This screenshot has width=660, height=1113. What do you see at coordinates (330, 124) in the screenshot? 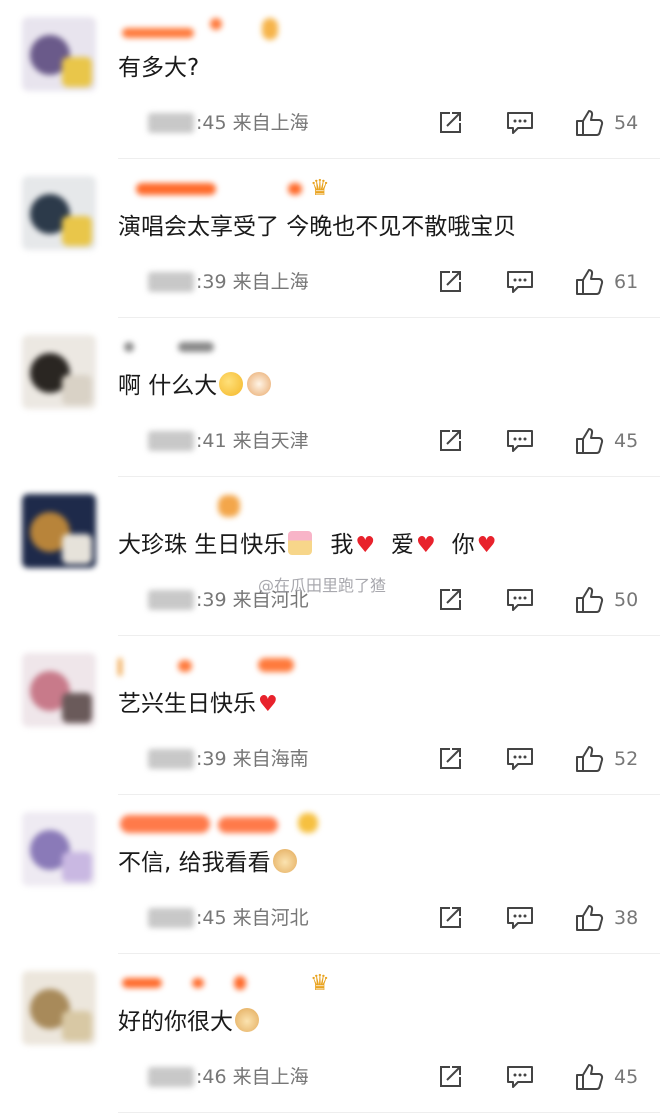
I see `comment-actions: 54` at bounding box center [330, 124].